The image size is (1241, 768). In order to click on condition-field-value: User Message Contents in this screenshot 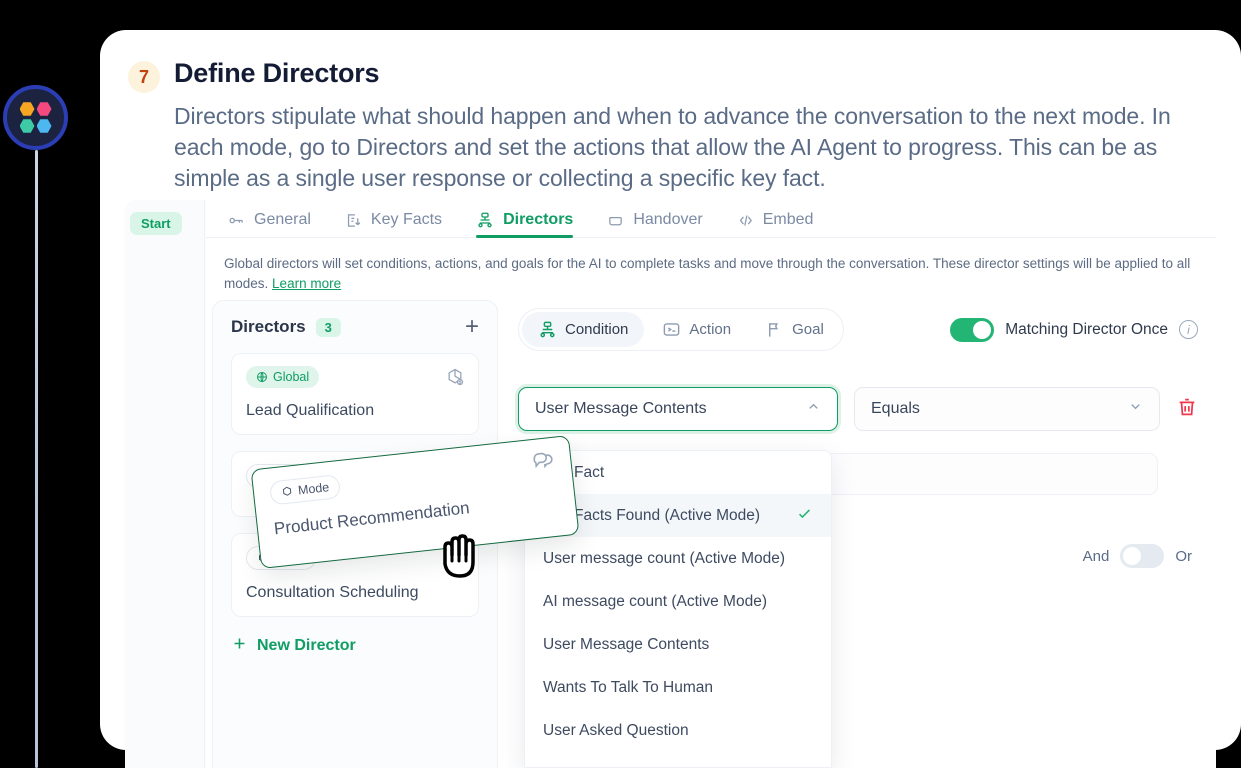, I will do `click(621, 408)`.